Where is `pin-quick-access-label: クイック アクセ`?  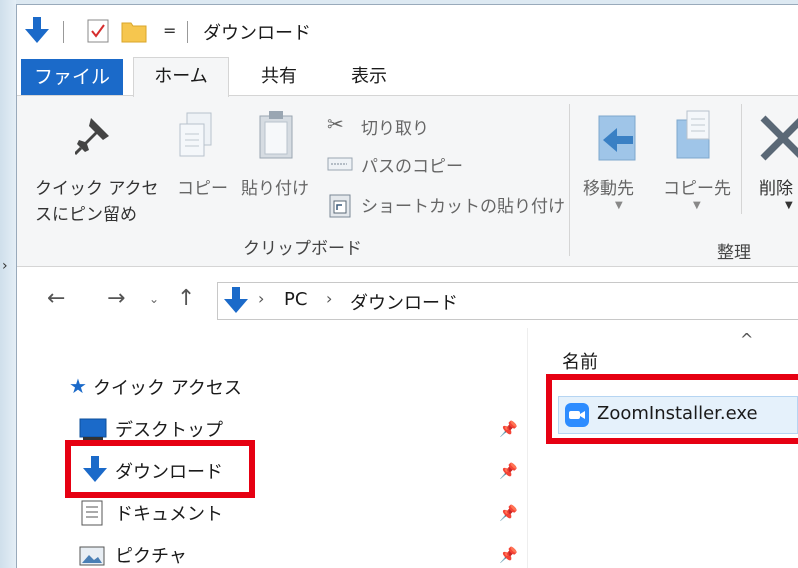 pin-quick-access-label: クイック アクセ is located at coordinates (97, 186).